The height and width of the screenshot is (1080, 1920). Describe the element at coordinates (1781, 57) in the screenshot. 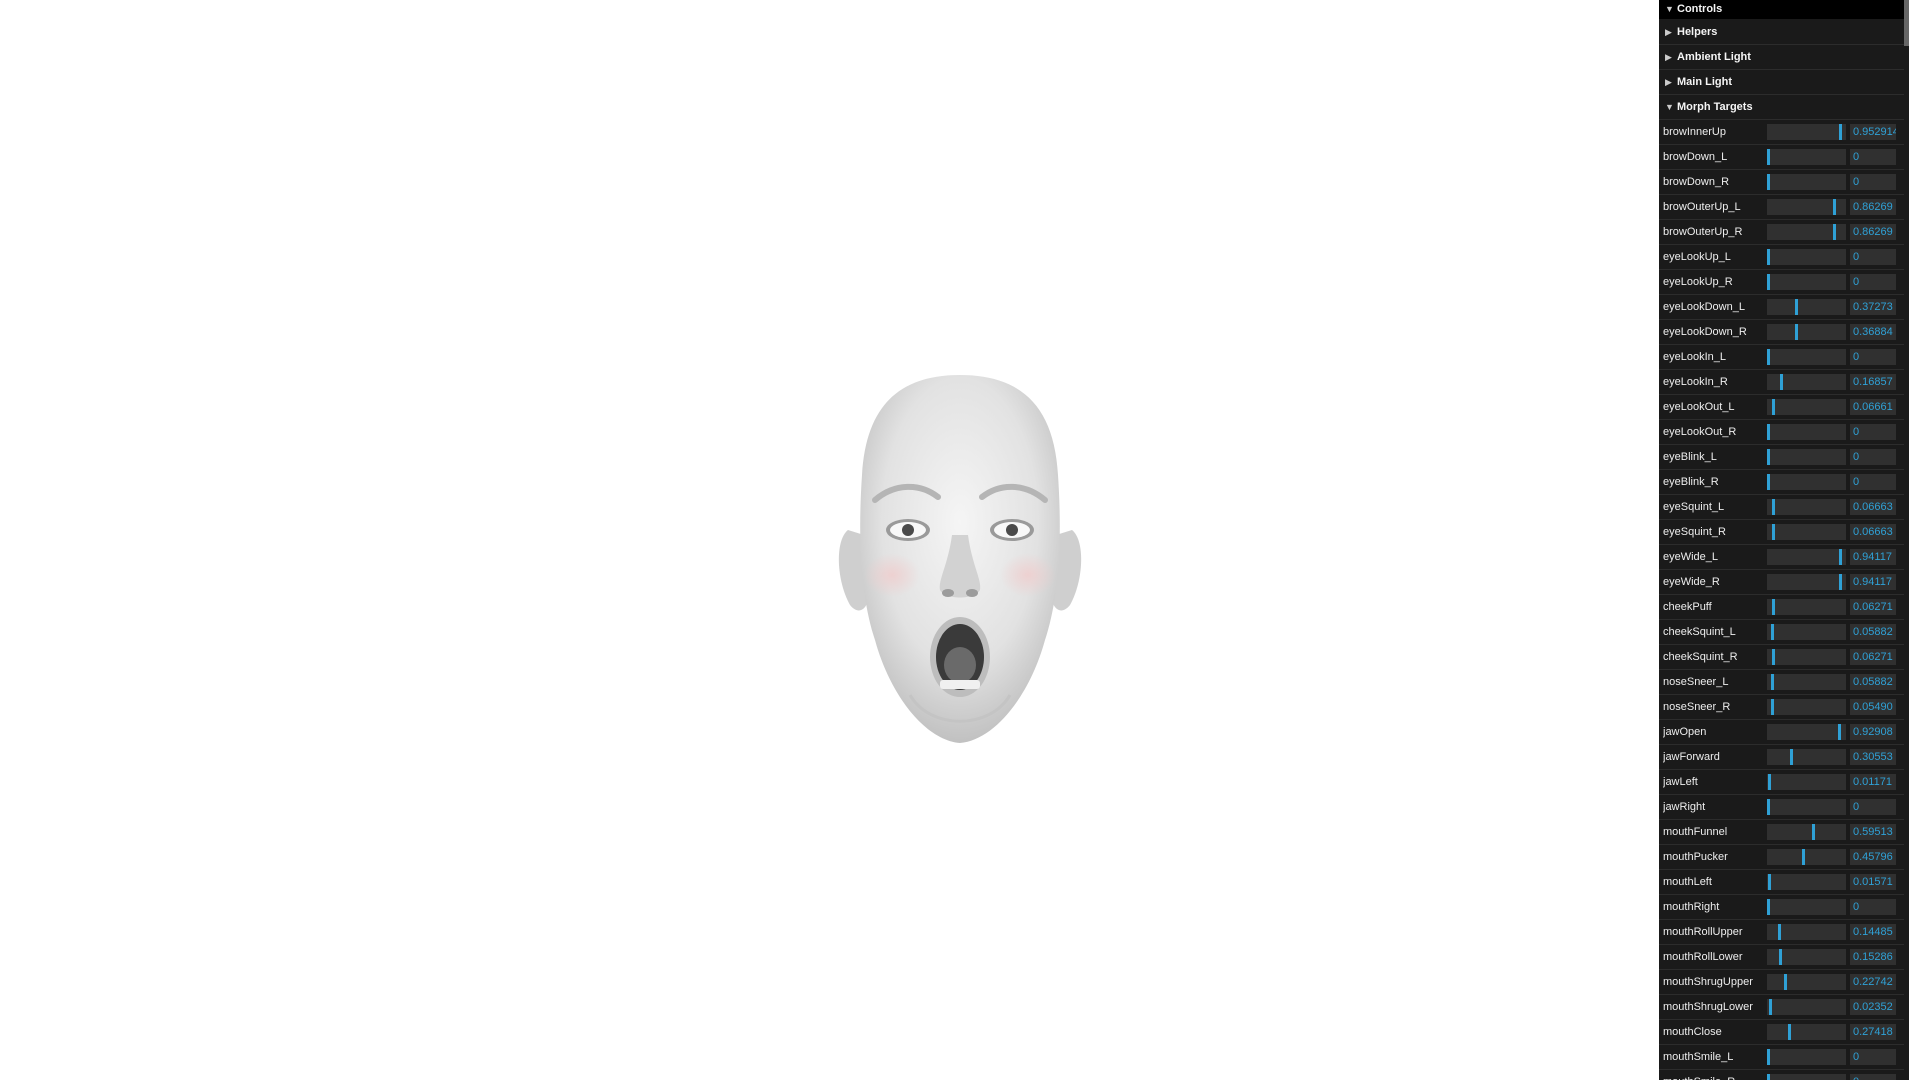

I see `folder-ambient-light: ▶ Ambient Light` at that location.